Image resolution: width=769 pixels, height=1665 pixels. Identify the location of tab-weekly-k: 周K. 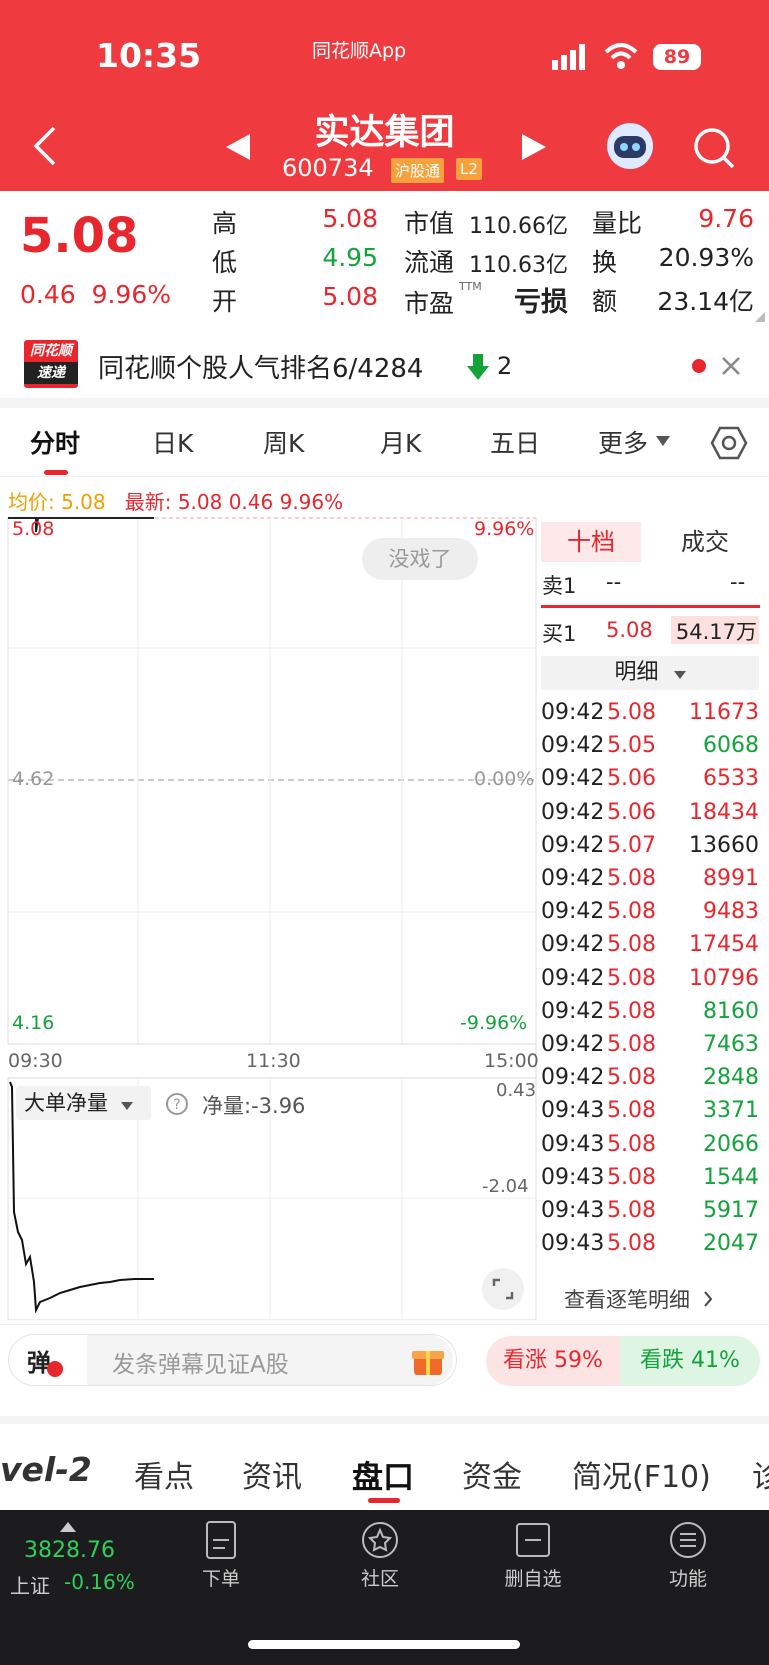
(283, 442).